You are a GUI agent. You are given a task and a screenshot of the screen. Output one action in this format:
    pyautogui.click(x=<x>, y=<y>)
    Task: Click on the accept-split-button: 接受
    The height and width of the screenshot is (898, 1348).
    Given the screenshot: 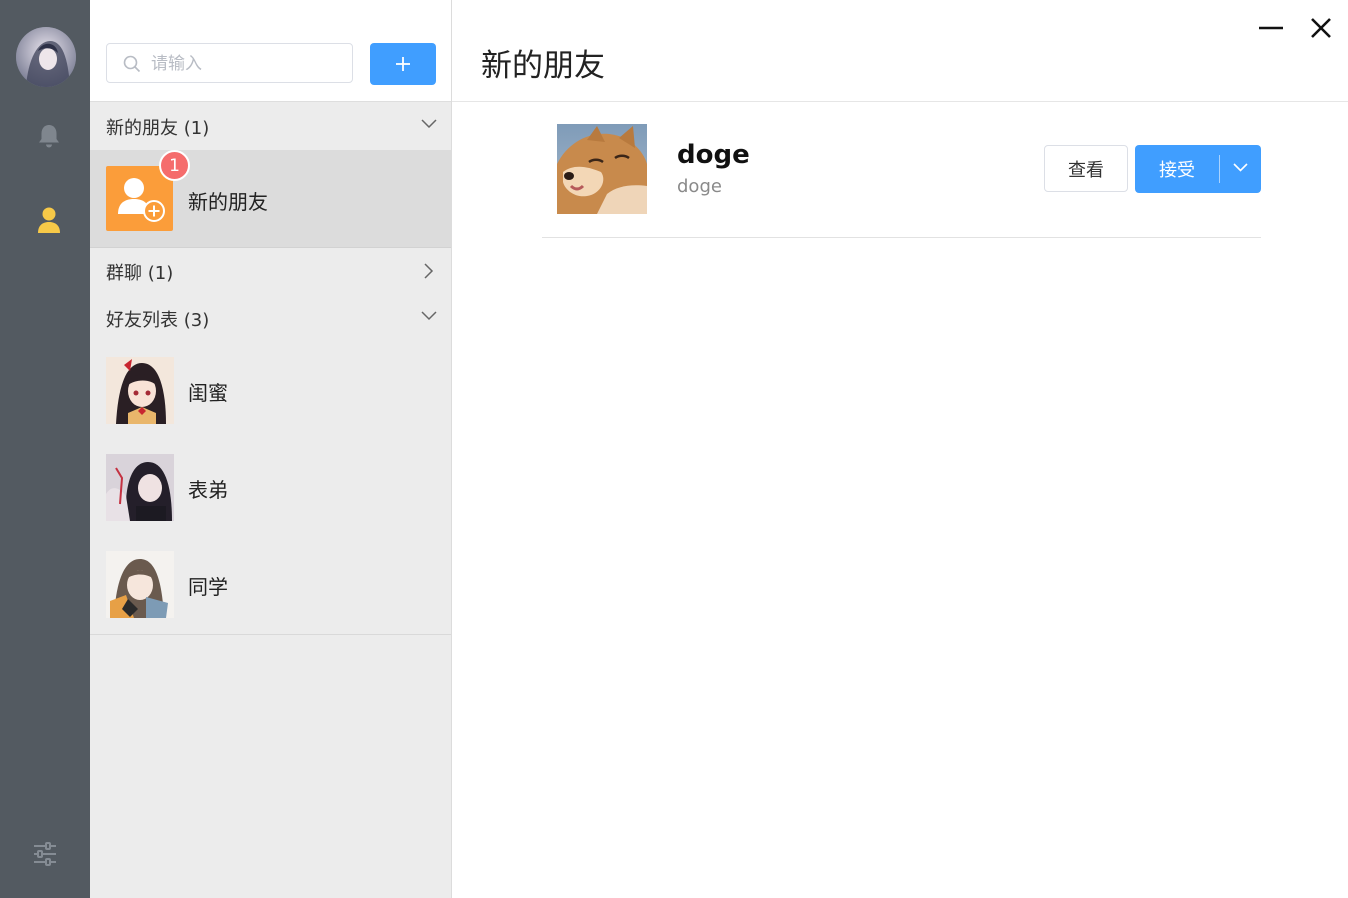 What is the action you would take?
    pyautogui.click(x=1198, y=169)
    